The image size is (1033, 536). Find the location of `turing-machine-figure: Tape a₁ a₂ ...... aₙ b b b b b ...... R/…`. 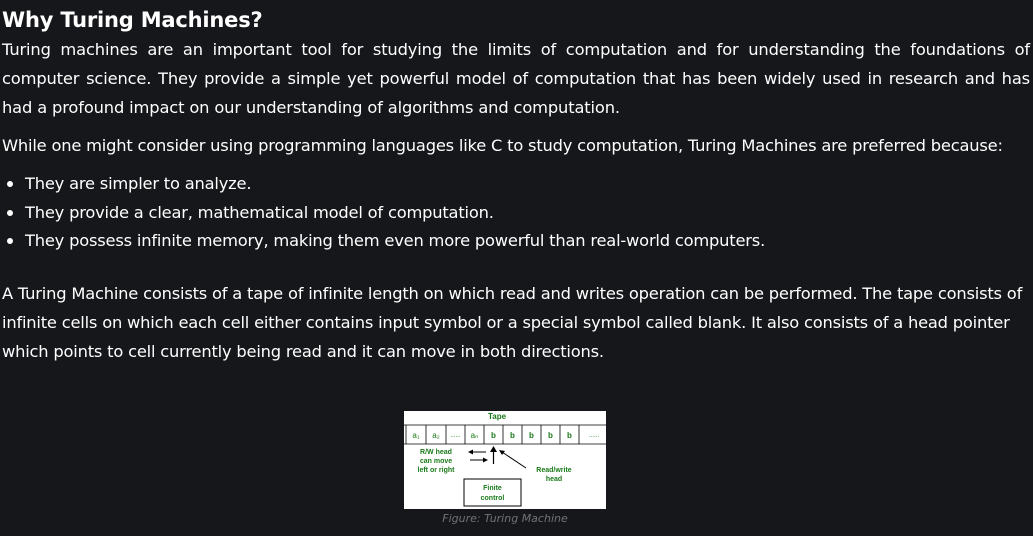

turing-machine-figure: Tape a₁ a₂ ...... aₙ b b b b b ...... R/… is located at coordinates (505, 468).